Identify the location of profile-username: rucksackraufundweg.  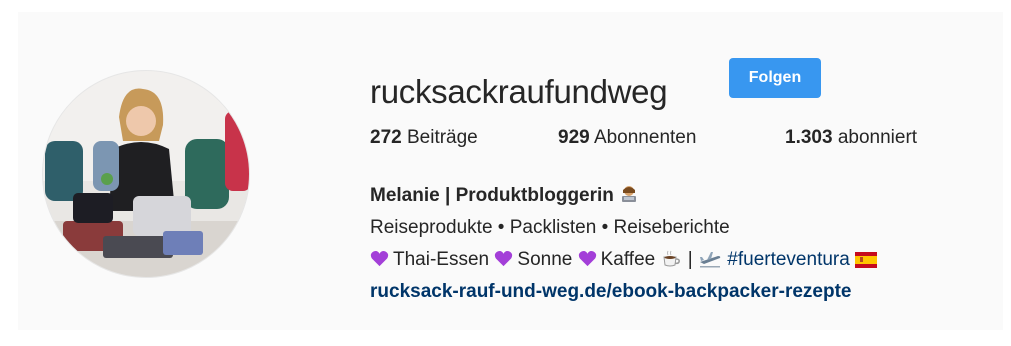
(519, 91).